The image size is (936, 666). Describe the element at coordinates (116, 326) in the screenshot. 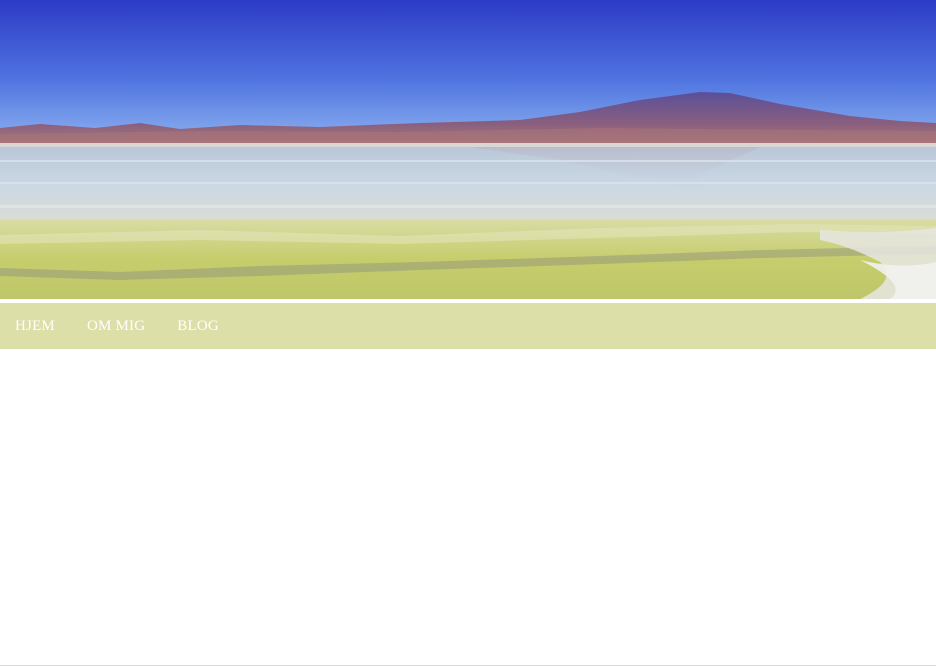

I see `nav-item-om-mig: OM MIG` at that location.